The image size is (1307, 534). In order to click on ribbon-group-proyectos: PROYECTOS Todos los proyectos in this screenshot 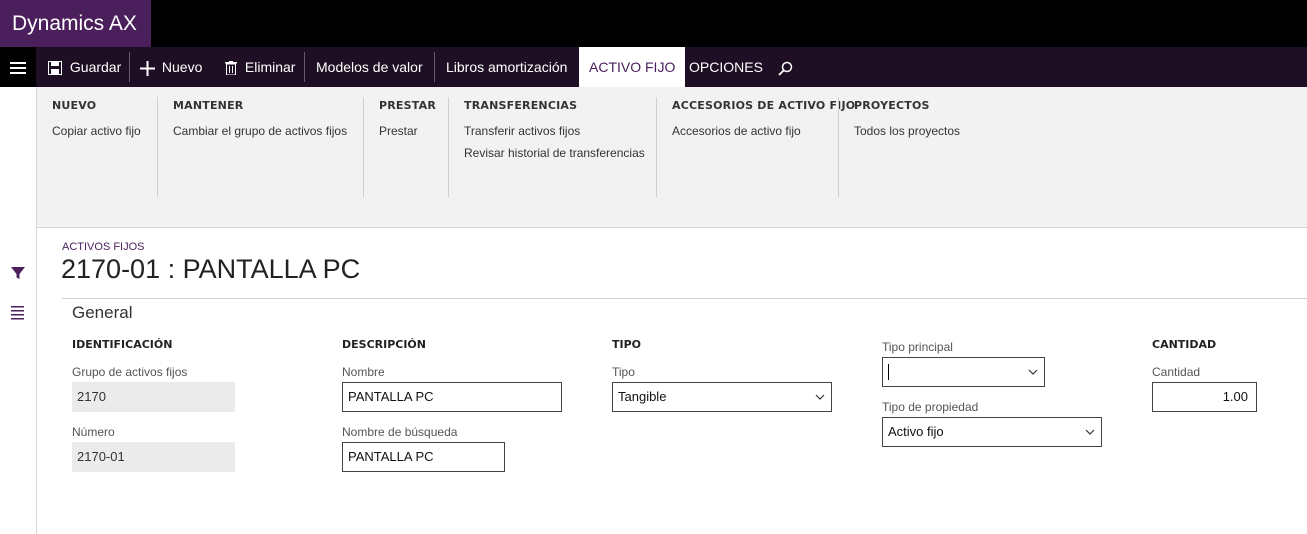, I will do `click(907, 122)`.